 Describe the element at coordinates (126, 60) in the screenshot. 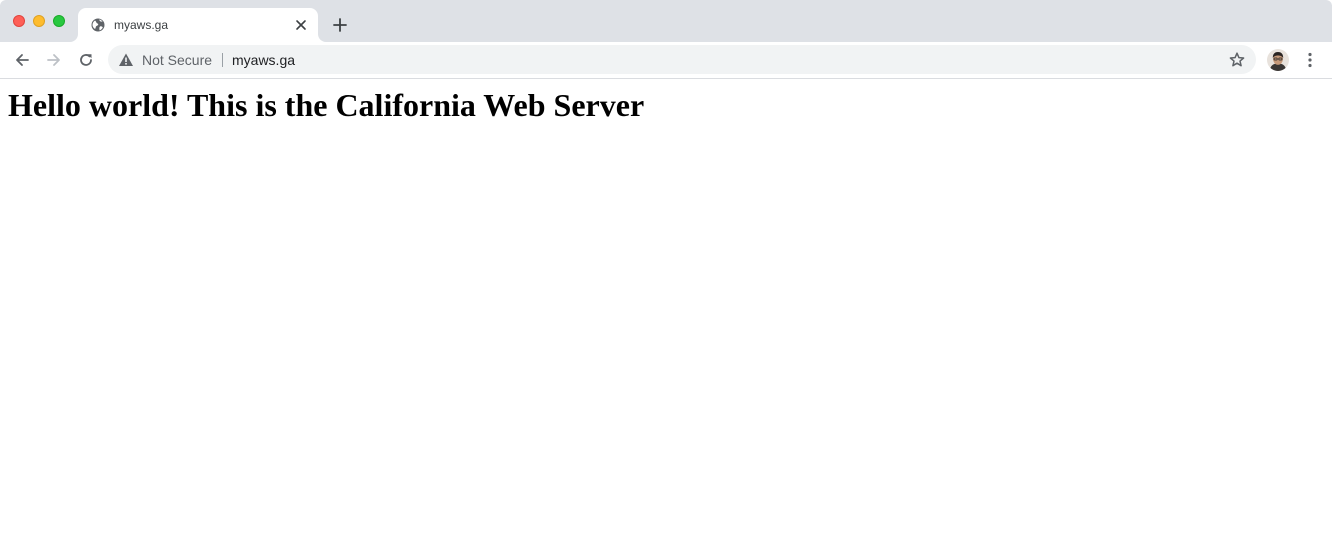

I see `warning-triangle-icon` at that location.